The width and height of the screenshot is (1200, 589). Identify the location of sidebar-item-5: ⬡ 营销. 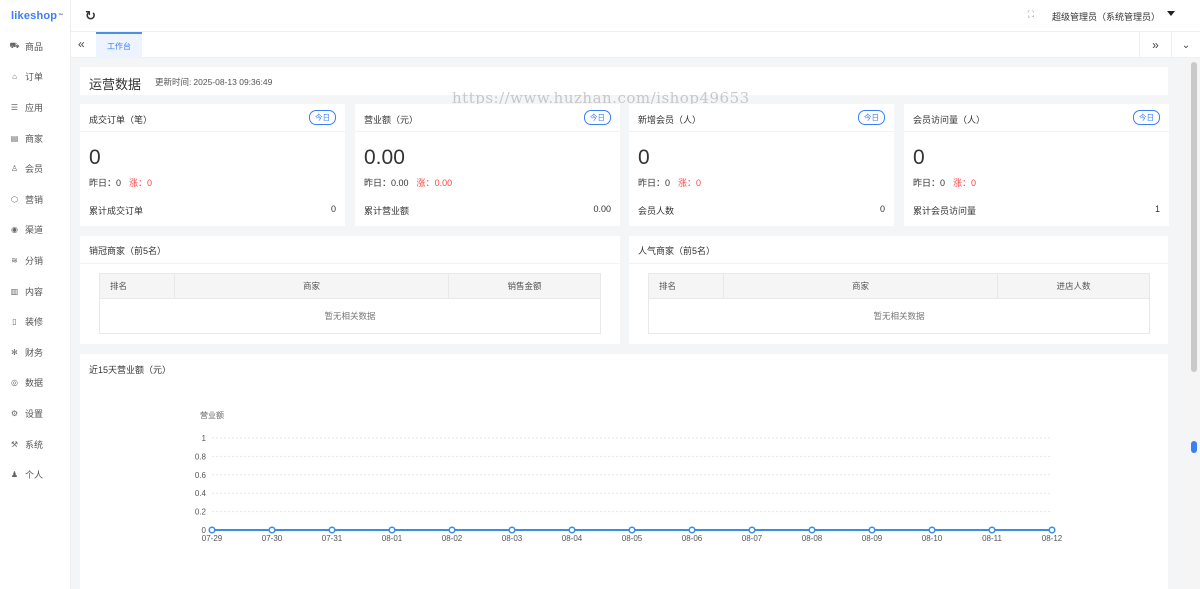
(35, 199).